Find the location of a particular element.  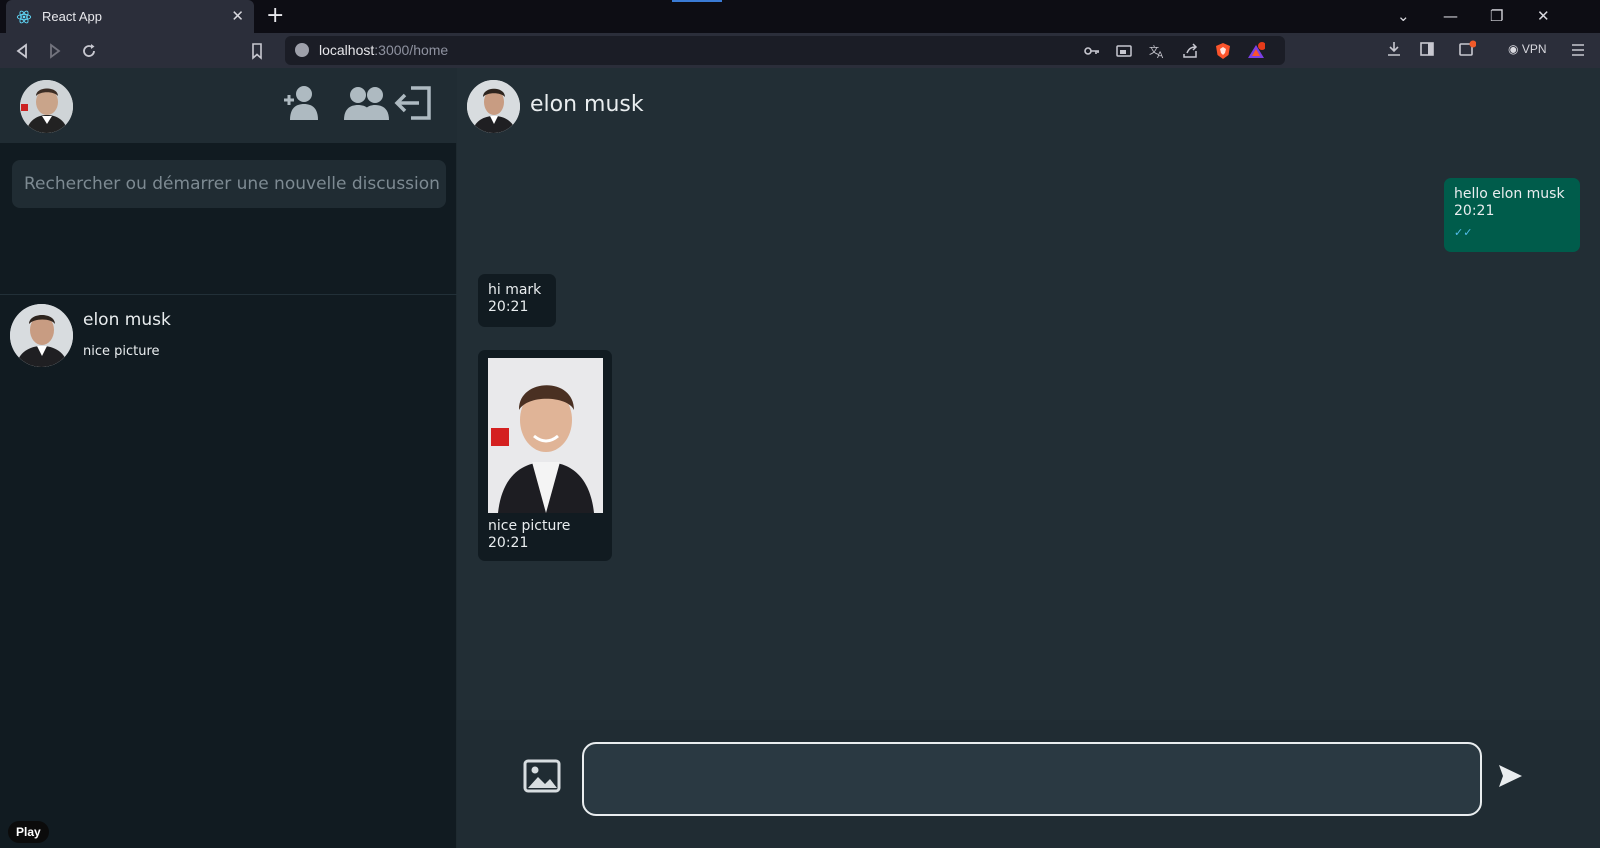

conversation-header: elon musk is located at coordinates (1028, 105).